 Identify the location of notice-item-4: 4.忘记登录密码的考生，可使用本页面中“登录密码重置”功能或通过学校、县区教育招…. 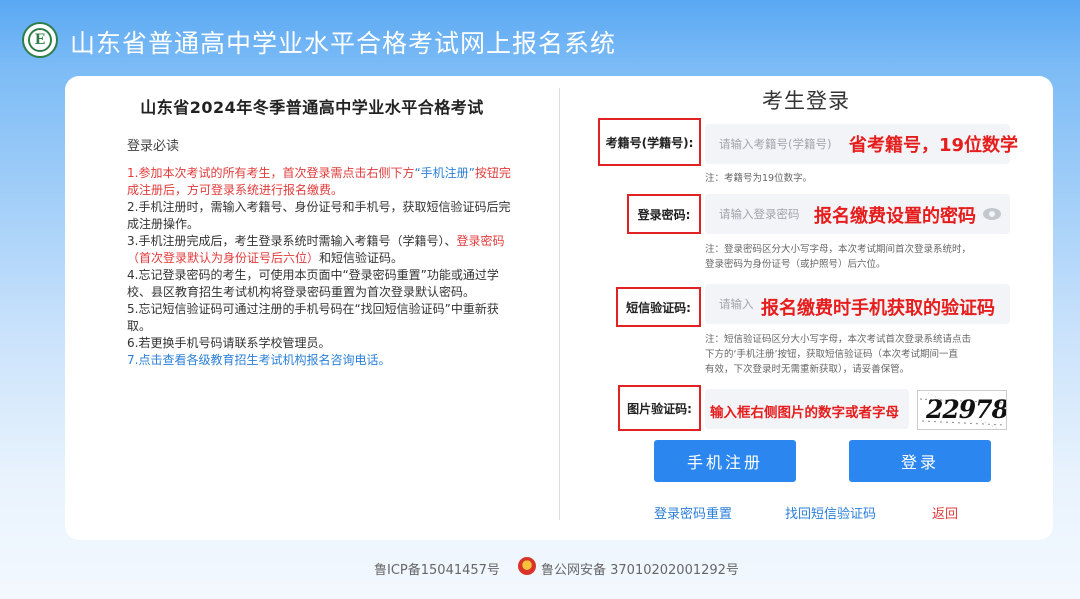
(313, 283).